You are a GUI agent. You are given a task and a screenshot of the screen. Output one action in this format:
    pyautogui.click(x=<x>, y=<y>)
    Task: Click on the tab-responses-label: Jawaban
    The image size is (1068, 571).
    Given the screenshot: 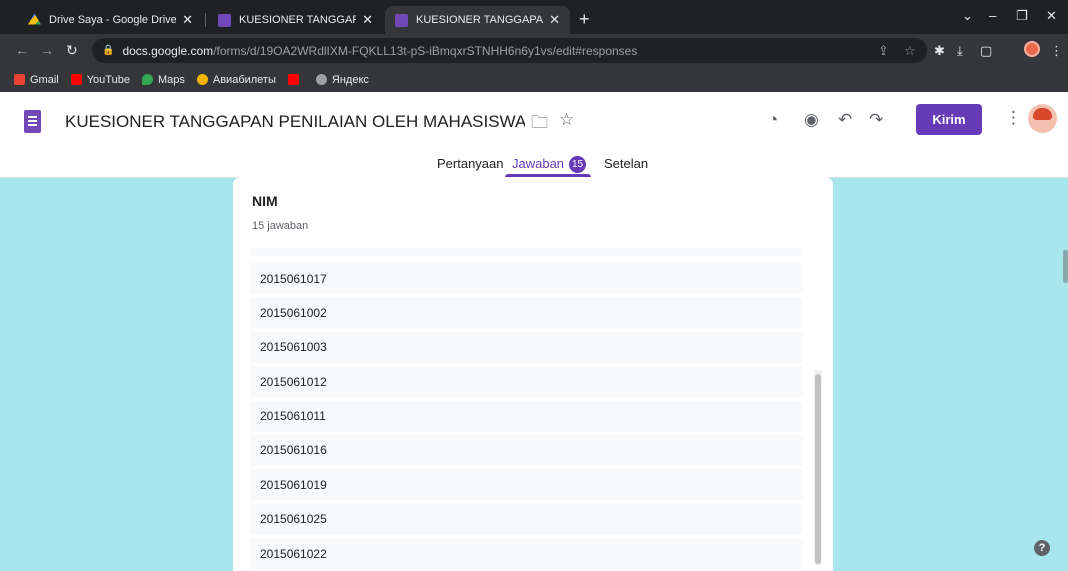 What is the action you would take?
    pyautogui.click(x=538, y=163)
    